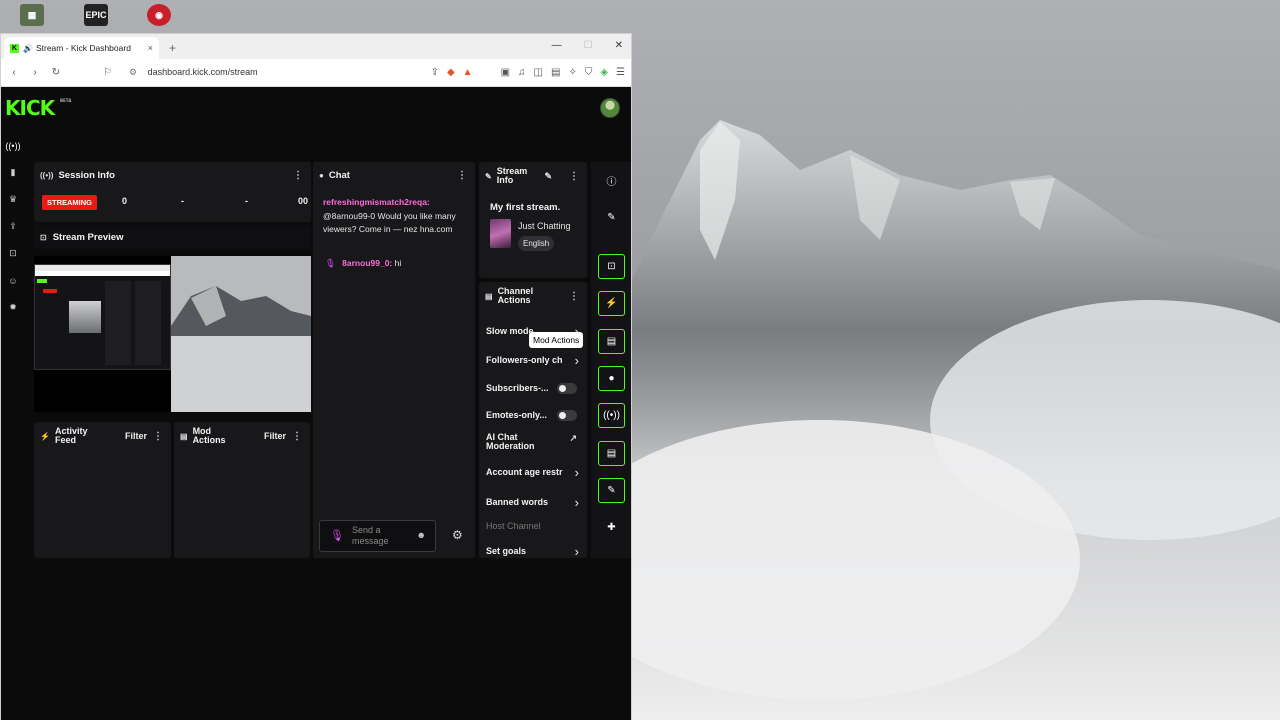  What do you see at coordinates (510, 331) in the screenshot?
I see `action-label: Slow mode` at bounding box center [510, 331].